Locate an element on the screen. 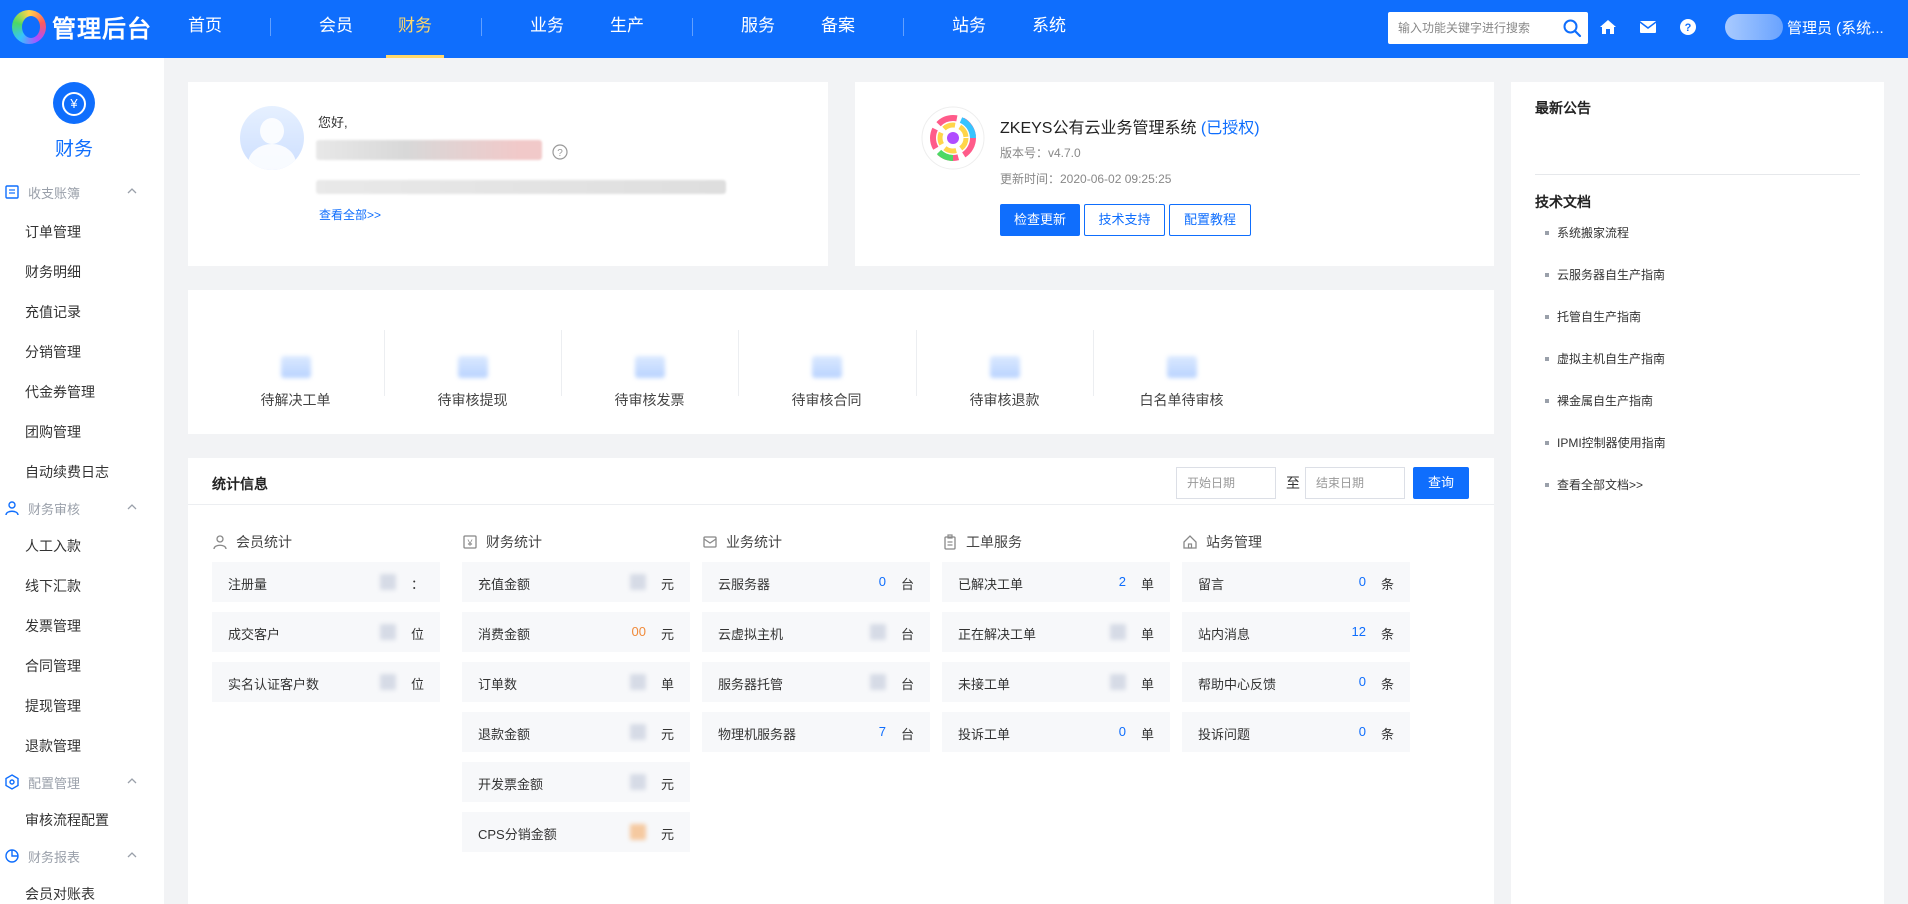  doc-link: 云服务器自生产指南 is located at coordinates (1605, 274).